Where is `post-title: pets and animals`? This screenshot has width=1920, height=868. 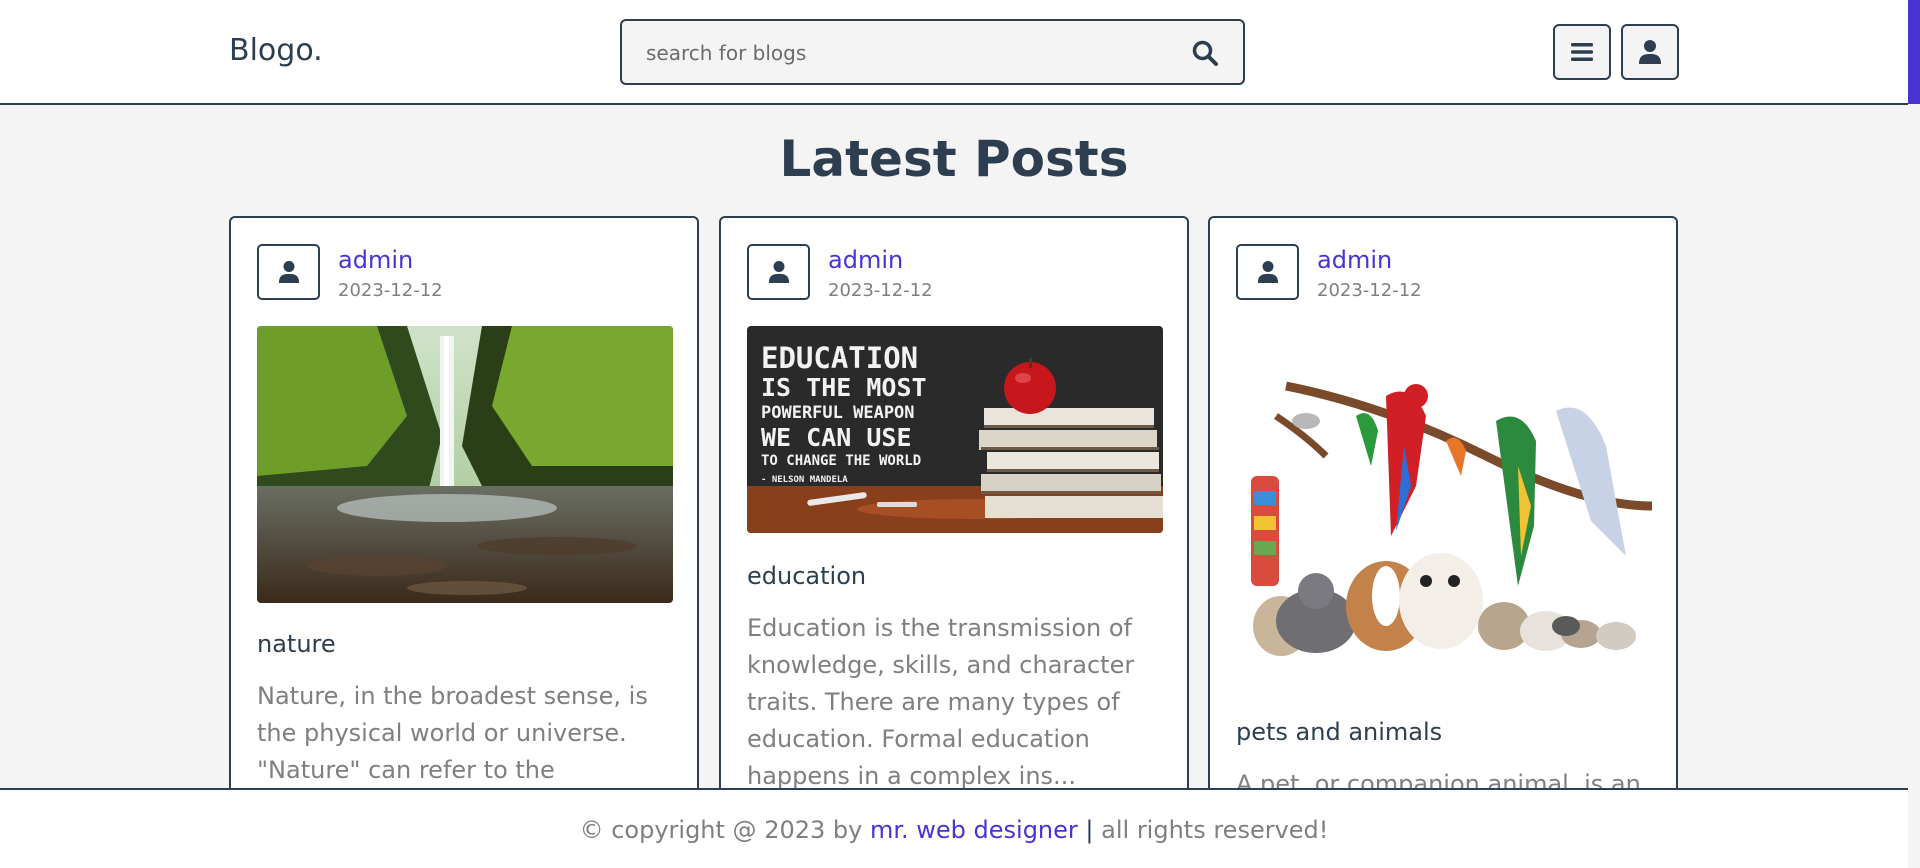
post-title: pets and animals is located at coordinates (1339, 732).